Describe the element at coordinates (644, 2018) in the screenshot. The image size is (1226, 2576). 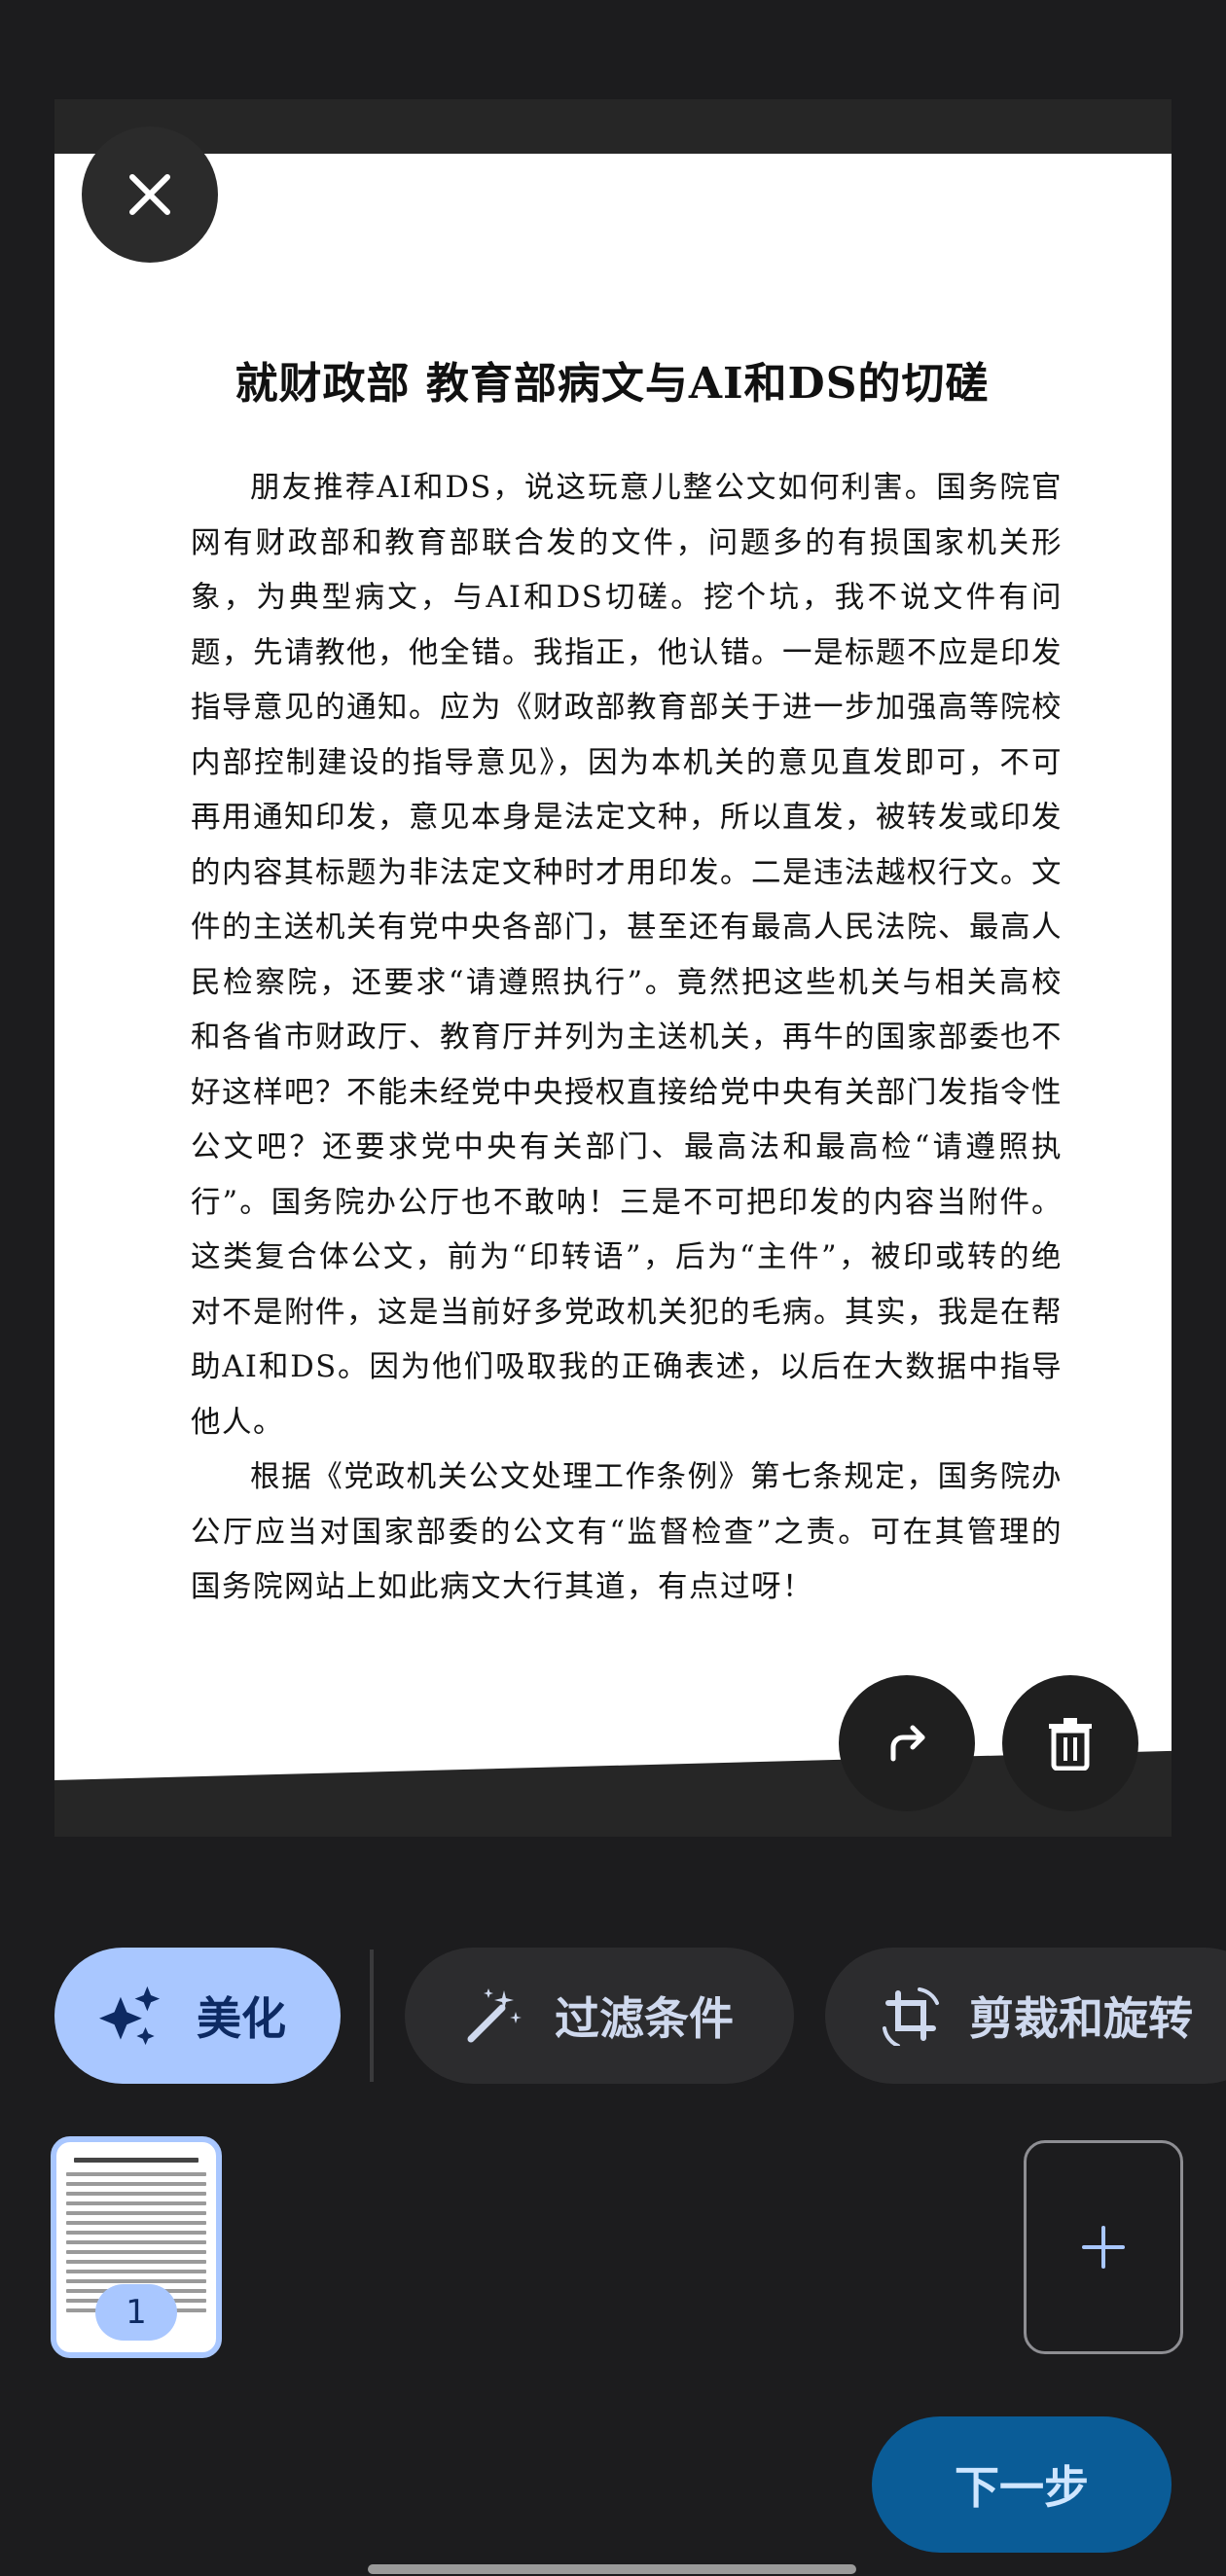
I see `filter-label: 过滤条件` at that location.